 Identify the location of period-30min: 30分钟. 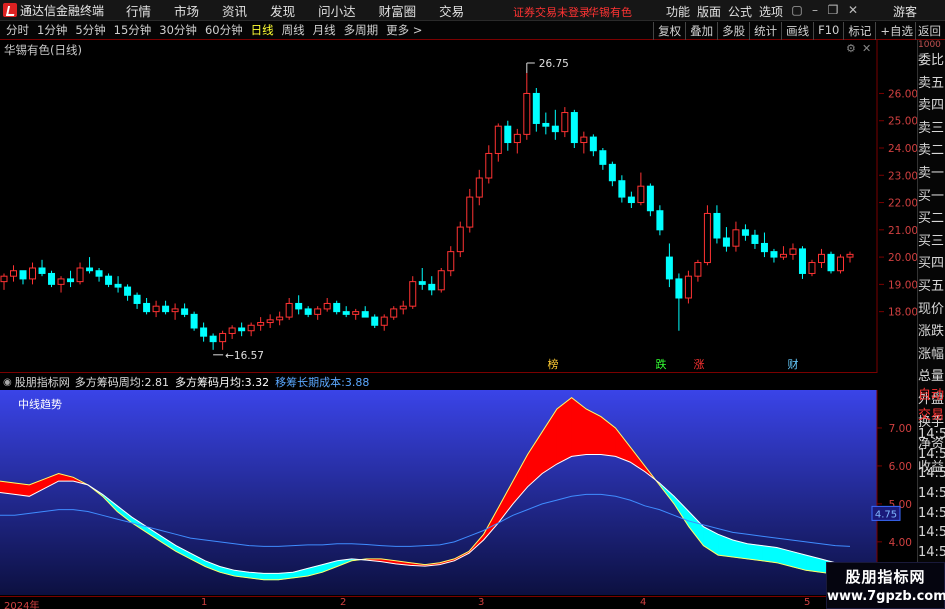
(178, 30).